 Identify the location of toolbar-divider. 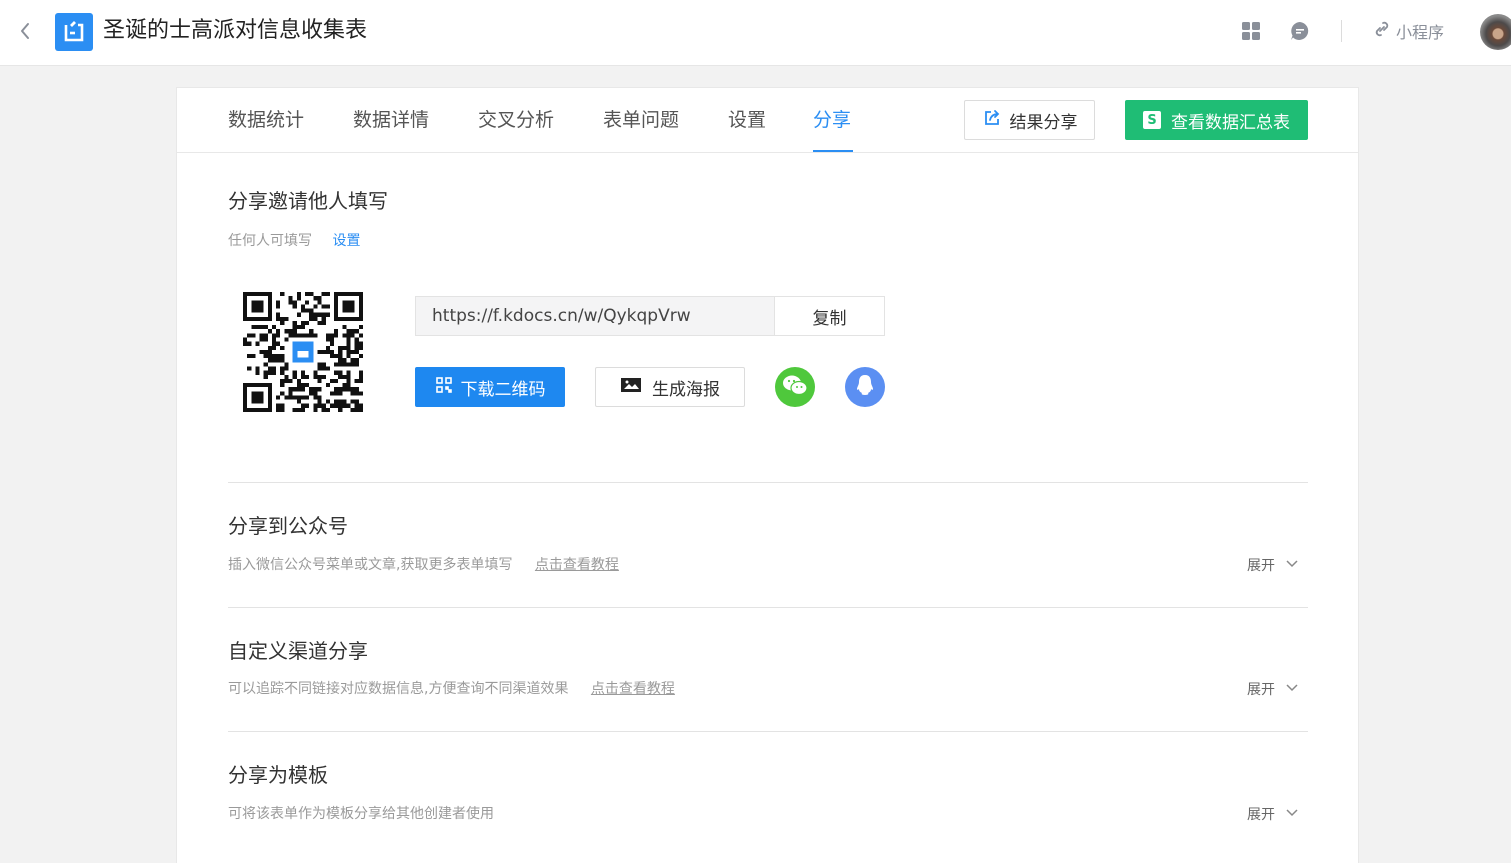
(1341, 31).